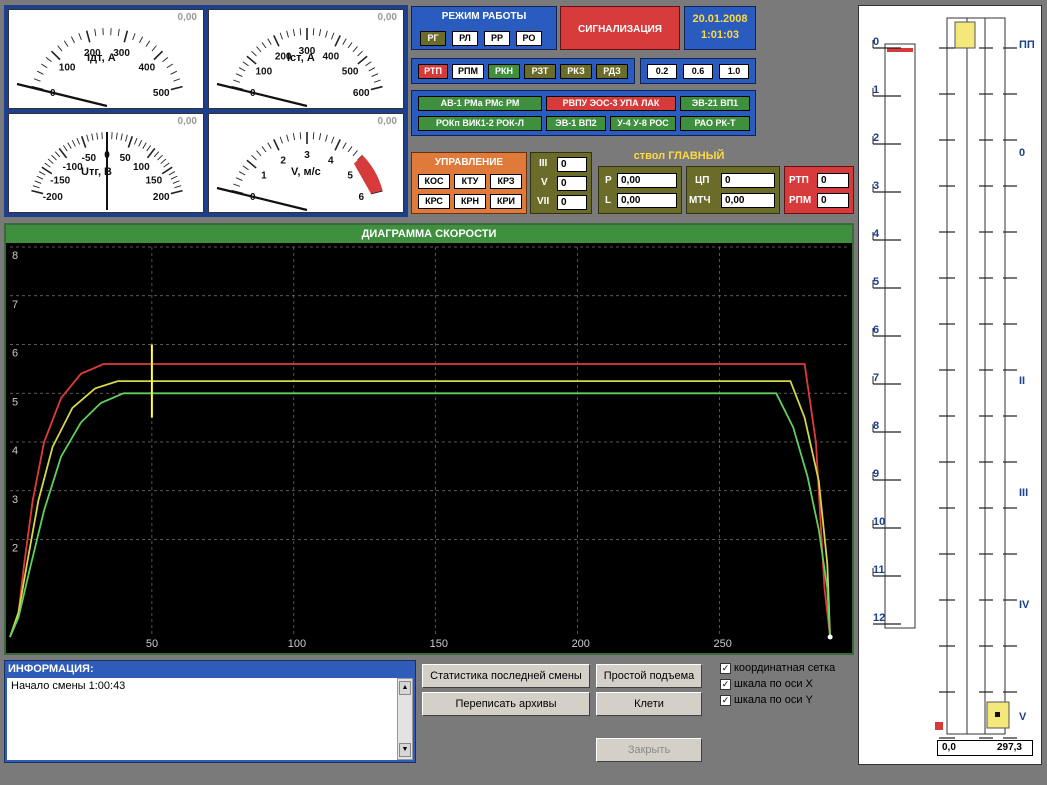  Describe the element at coordinates (576, 71) in the screenshot. I see `relay-rkz: РКЗ` at that location.